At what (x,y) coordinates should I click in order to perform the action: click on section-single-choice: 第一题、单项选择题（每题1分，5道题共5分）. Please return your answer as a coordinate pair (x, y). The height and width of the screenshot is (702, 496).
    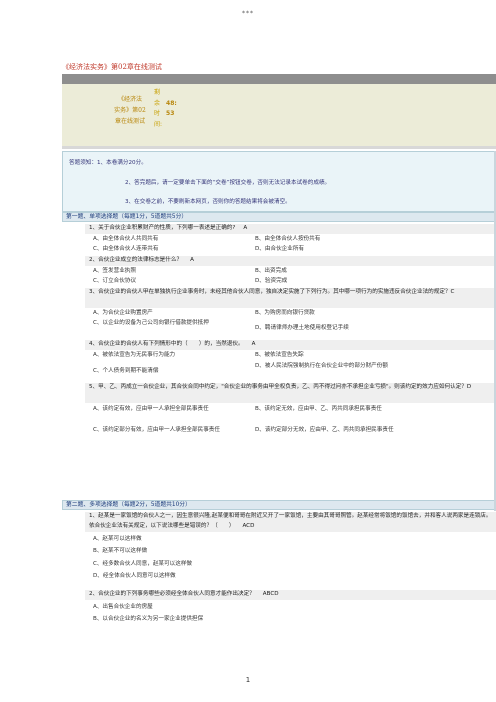
    Looking at the image, I should click on (279, 217).